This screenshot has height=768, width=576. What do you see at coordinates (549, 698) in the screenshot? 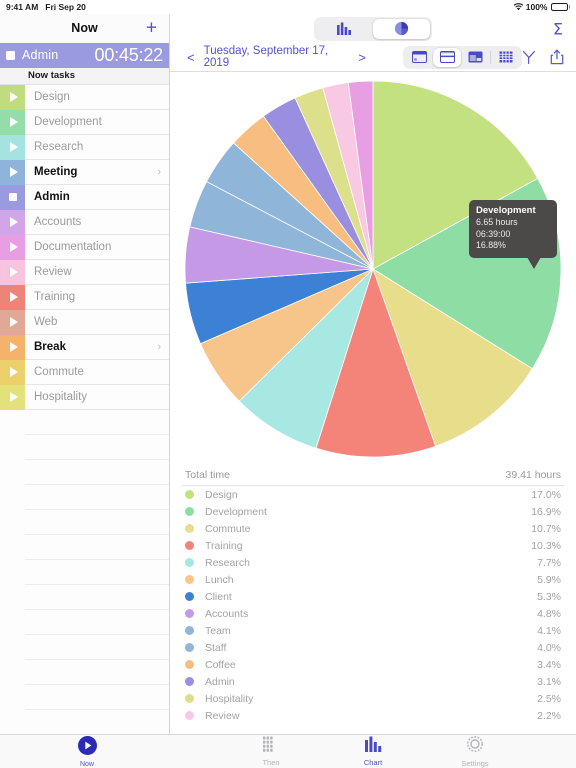
I see `legend-percent: 2.5%` at bounding box center [549, 698].